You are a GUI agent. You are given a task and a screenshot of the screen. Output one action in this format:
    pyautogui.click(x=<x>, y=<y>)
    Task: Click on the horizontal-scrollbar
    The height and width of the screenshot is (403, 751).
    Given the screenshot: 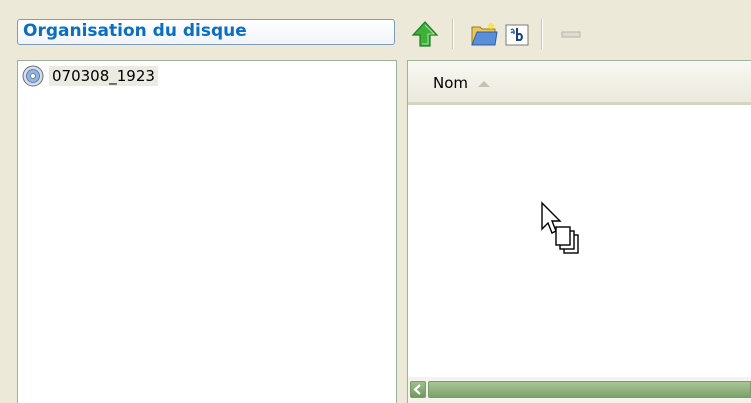 What is the action you would take?
    pyautogui.click(x=579, y=390)
    